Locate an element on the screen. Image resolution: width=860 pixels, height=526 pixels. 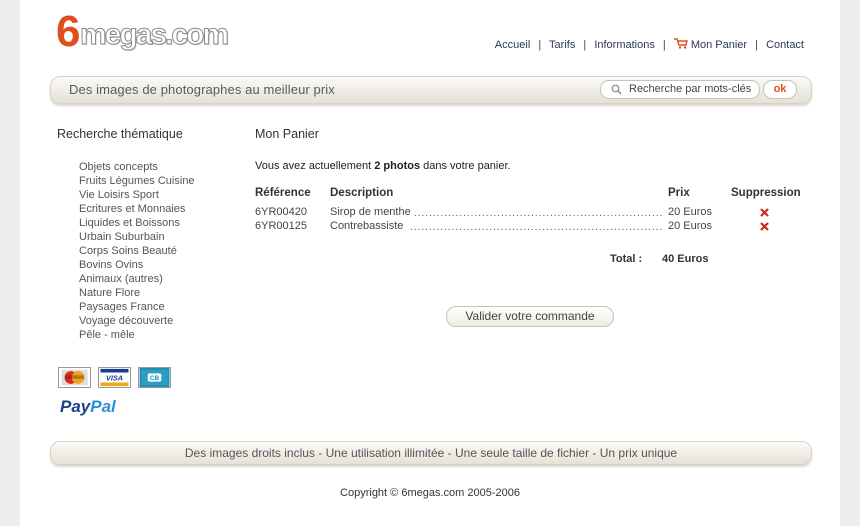
nav-mon-panier-label: Mon Panier is located at coordinates (719, 45).